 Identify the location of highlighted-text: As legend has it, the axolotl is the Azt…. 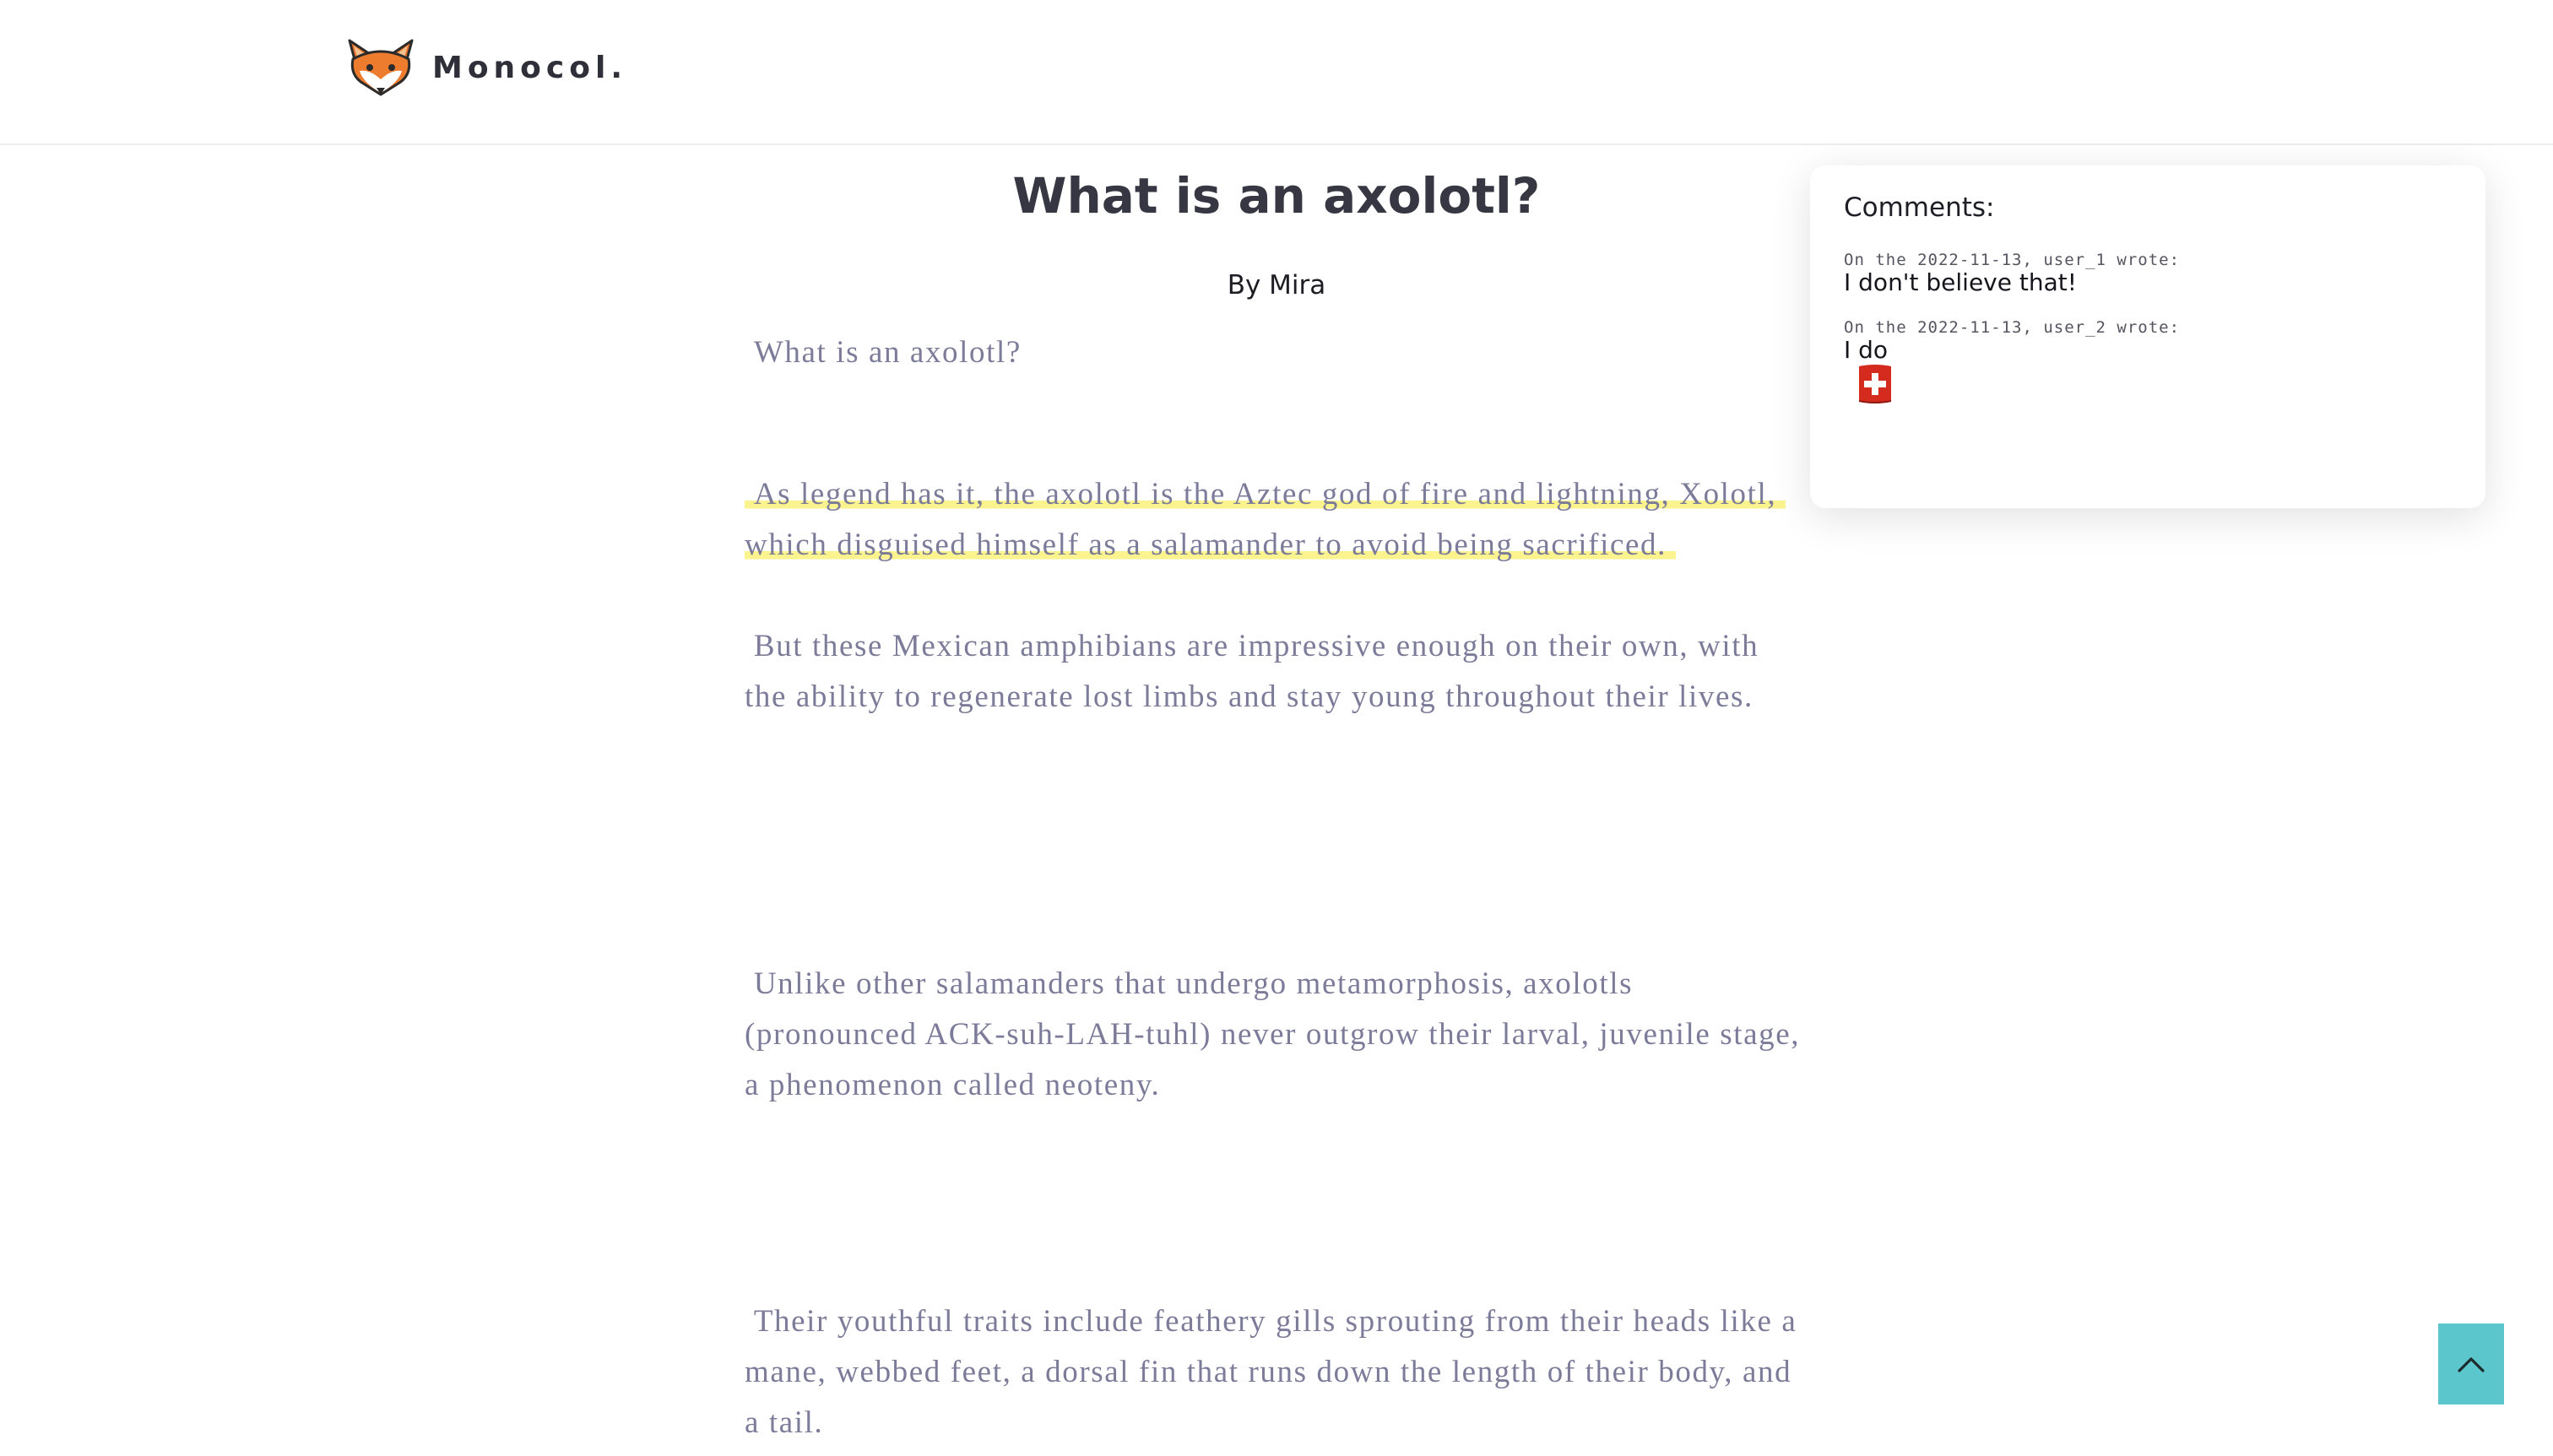
(1265, 519).